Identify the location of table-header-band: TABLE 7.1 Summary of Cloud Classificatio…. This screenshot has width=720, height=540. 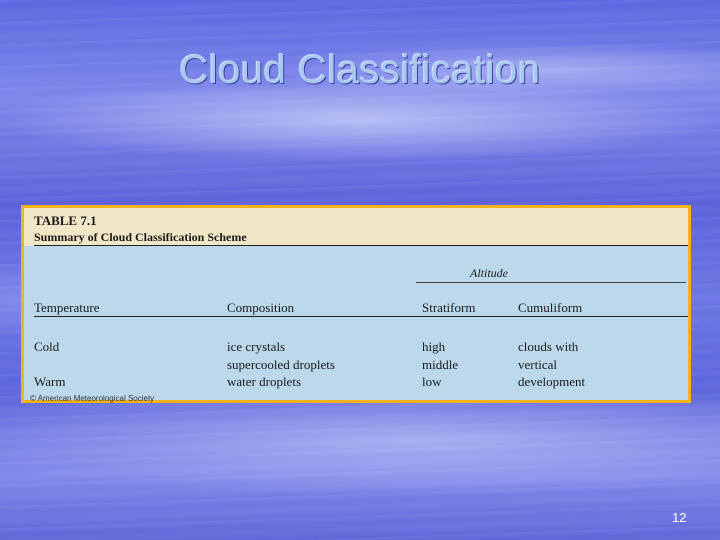
(356, 227).